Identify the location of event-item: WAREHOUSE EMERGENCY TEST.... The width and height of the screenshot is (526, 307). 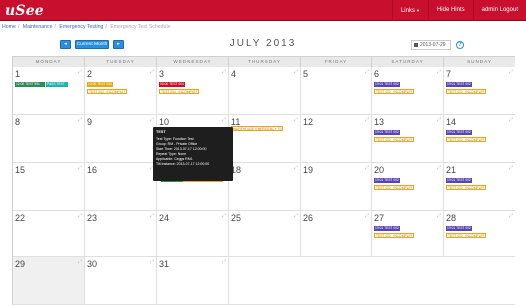
(257, 128).